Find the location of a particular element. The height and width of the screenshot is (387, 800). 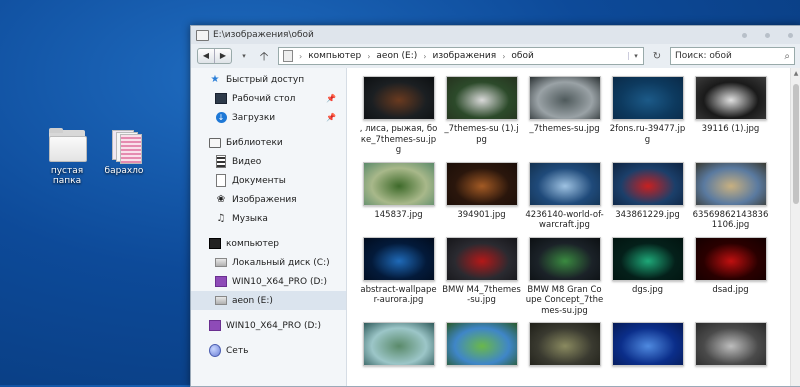

vertical-scrollbar: ▲ is located at coordinates (795, 227).